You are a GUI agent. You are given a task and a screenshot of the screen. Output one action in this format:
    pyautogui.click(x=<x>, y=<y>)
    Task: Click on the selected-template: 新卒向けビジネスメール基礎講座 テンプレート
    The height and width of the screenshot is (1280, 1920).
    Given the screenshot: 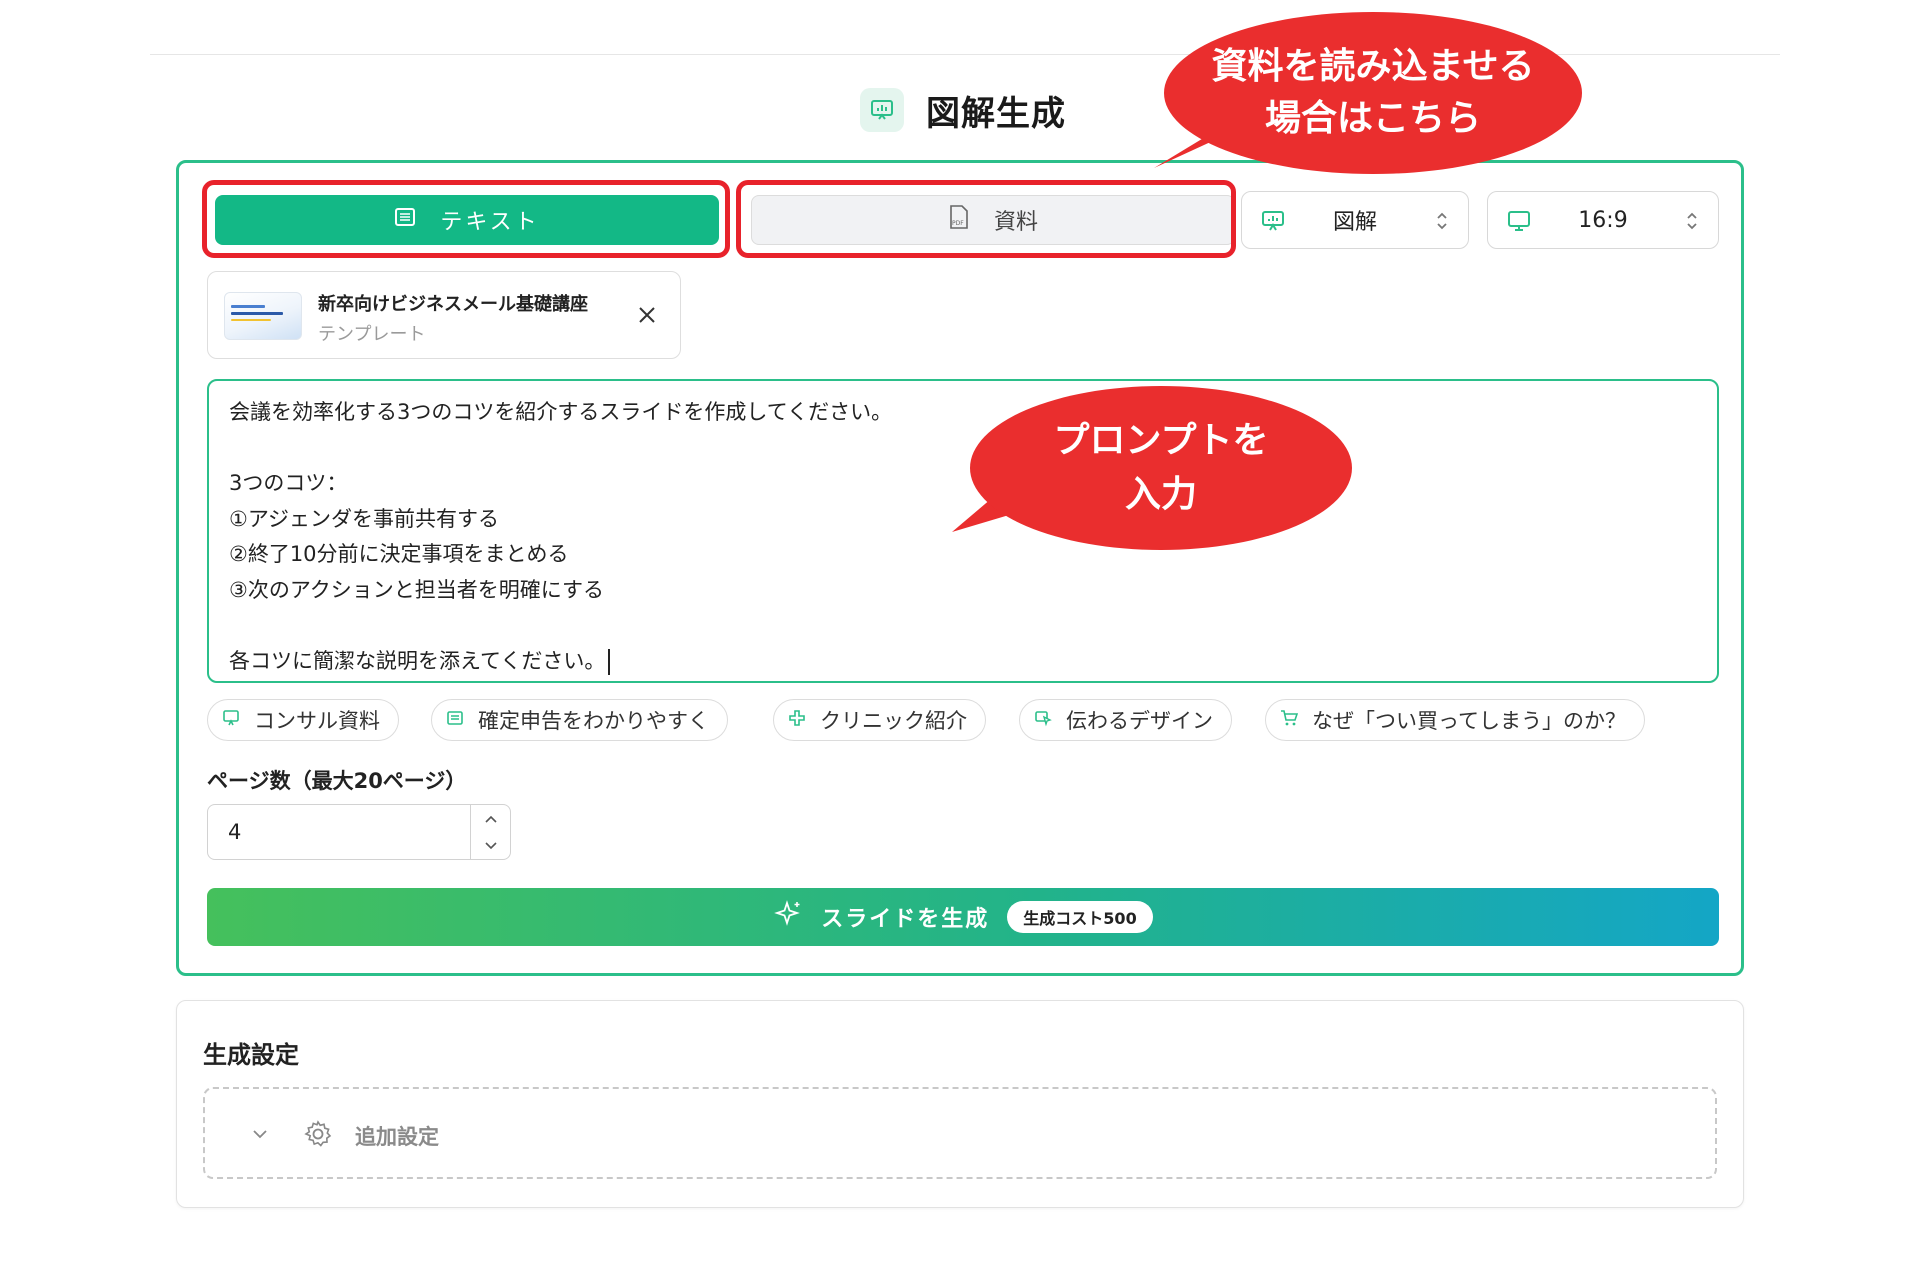 What is the action you would take?
    pyautogui.click(x=444, y=315)
    